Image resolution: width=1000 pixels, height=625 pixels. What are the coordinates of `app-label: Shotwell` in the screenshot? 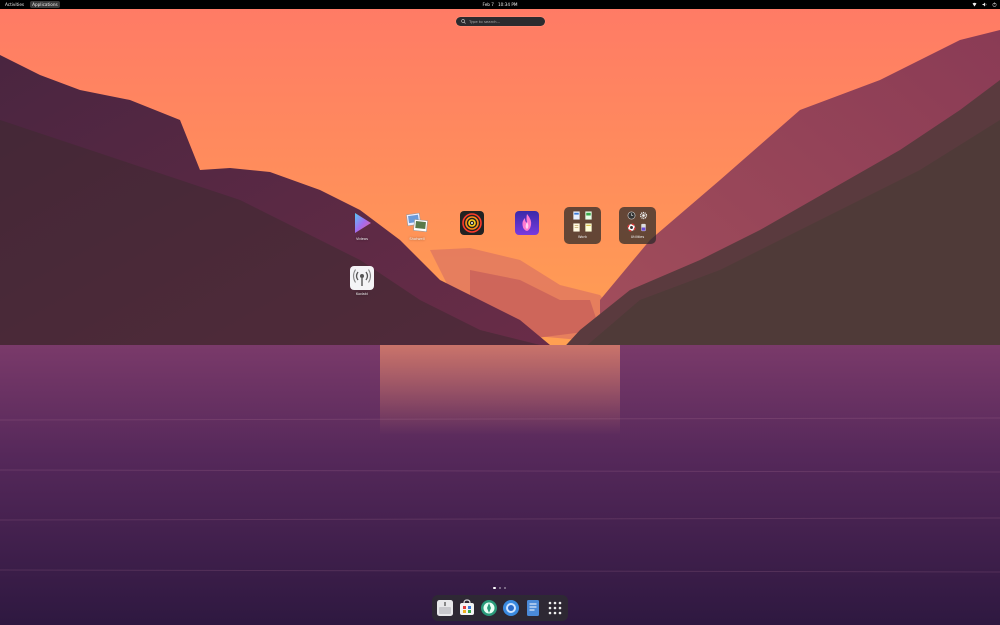 It's located at (417, 239).